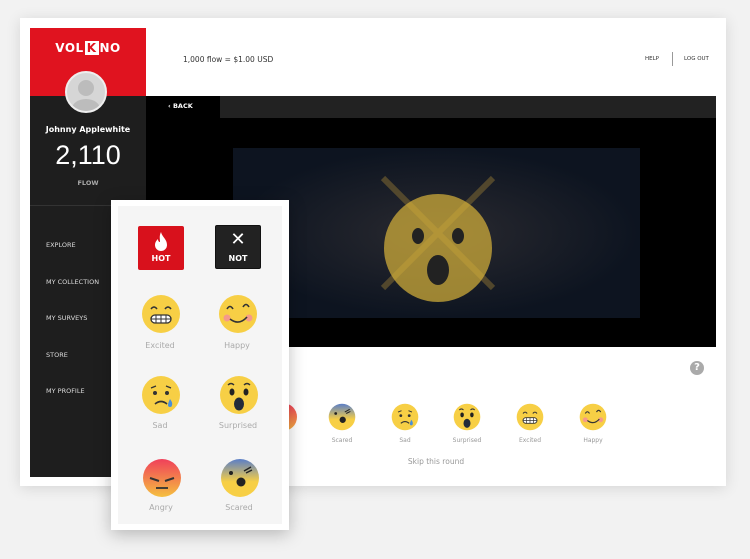 This screenshot has height=559, width=750. Describe the element at coordinates (652, 59) in the screenshot. I see `help-link: HELP` at that location.